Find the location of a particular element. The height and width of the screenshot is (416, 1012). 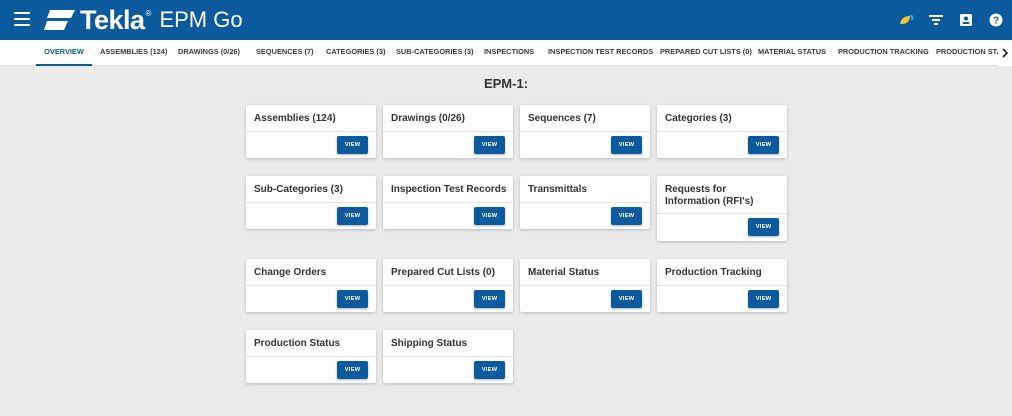

card-title: Assemblies (124) is located at coordinates (295, 118).